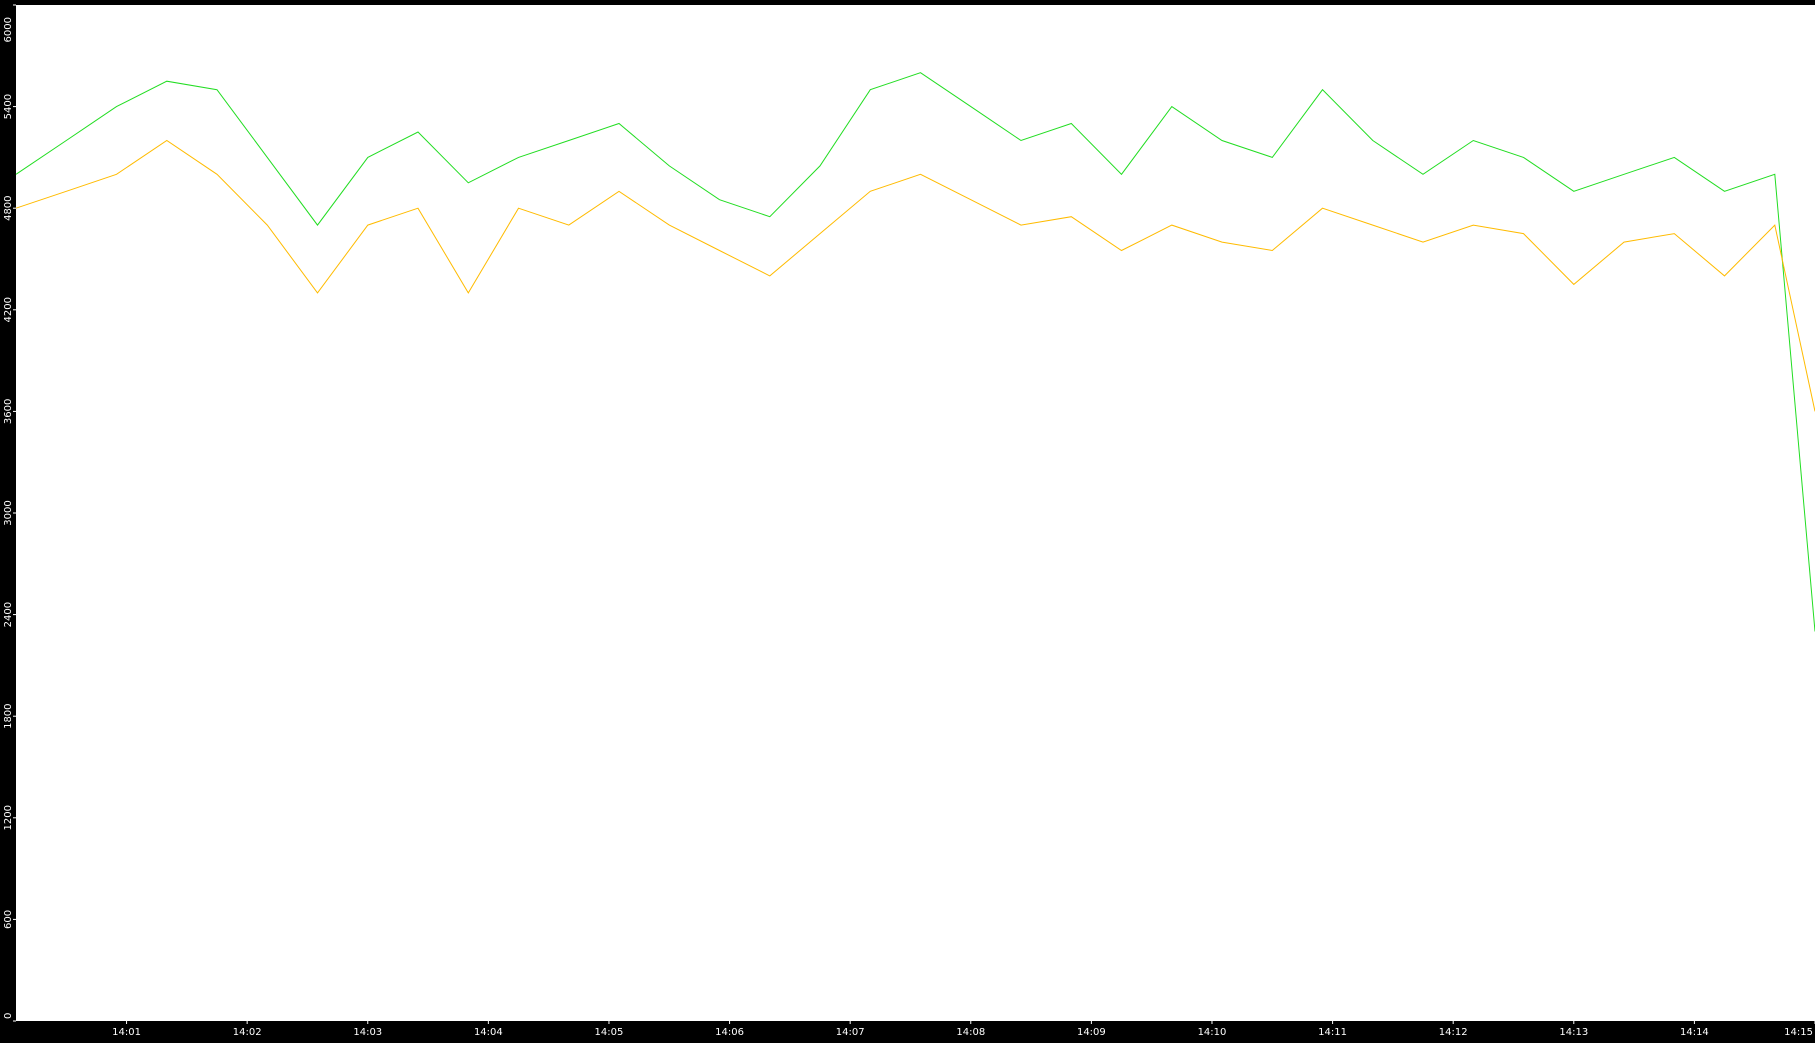 This screenshot has height=1043, width=1815. I want to click on x-tick-label: 14:03, so click(367, 1032).